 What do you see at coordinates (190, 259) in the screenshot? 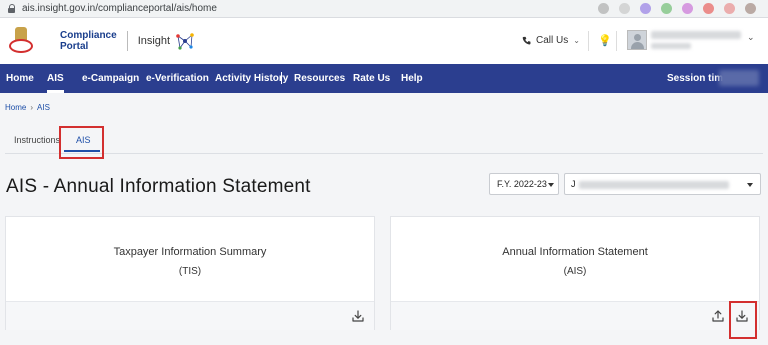
I see `tis-card-body: Taxpayer Information Summary (TIS)` at bounding box center [190, 259].